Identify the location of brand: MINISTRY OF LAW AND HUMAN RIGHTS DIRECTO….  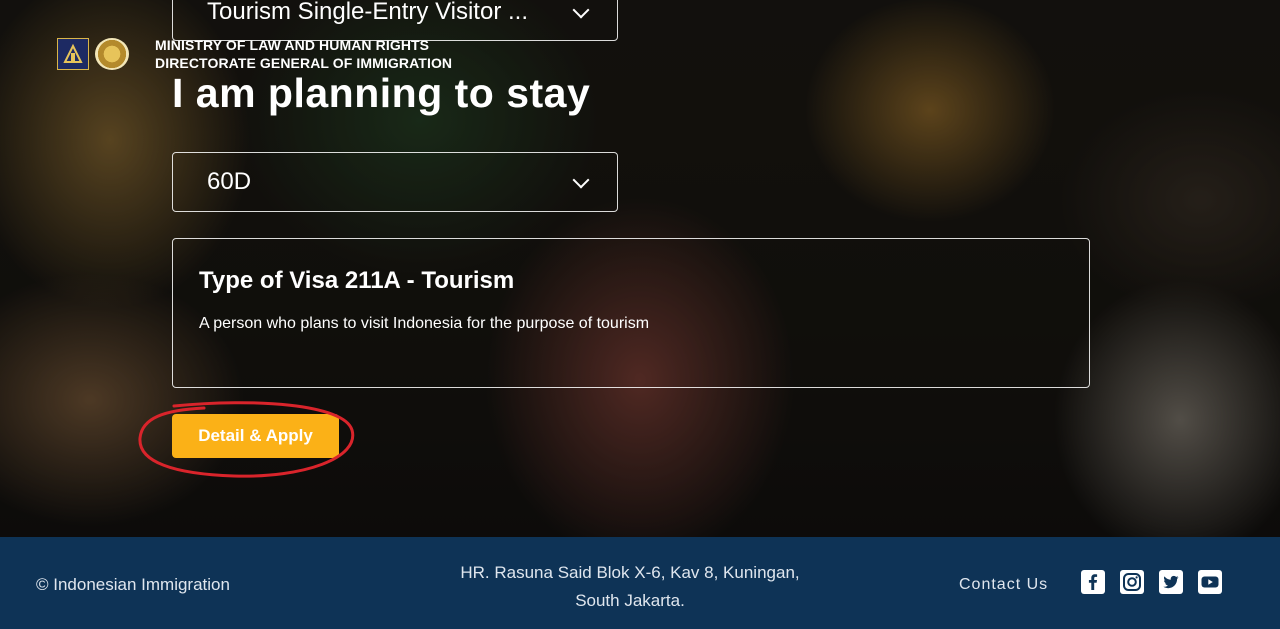
(254, 54).